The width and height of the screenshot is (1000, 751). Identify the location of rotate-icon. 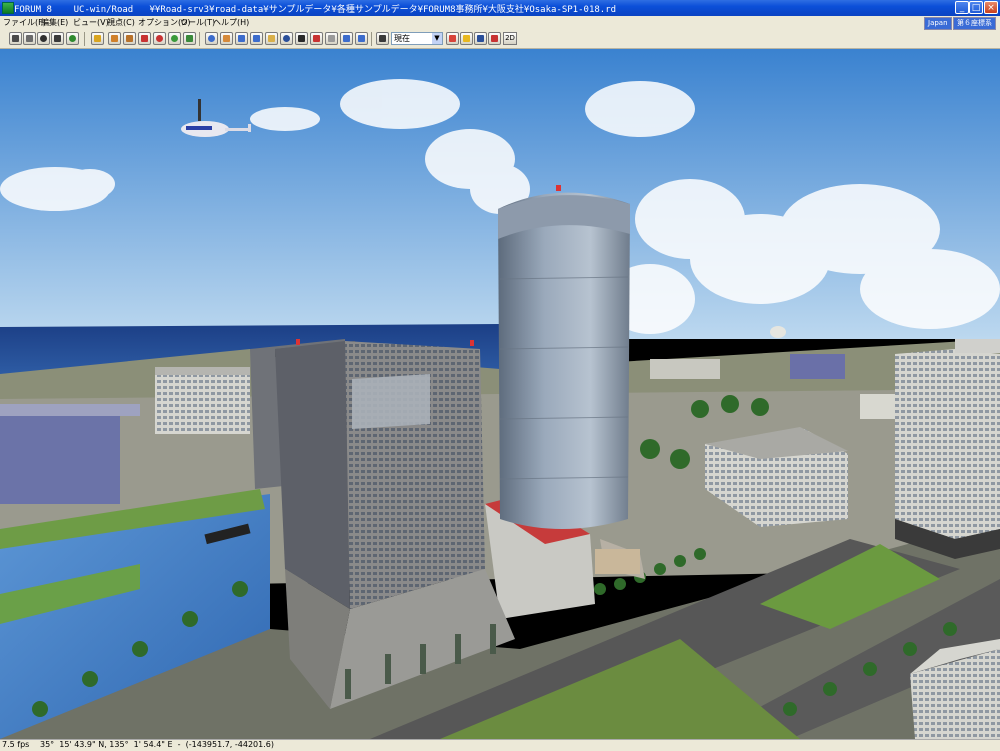
(271, 38).